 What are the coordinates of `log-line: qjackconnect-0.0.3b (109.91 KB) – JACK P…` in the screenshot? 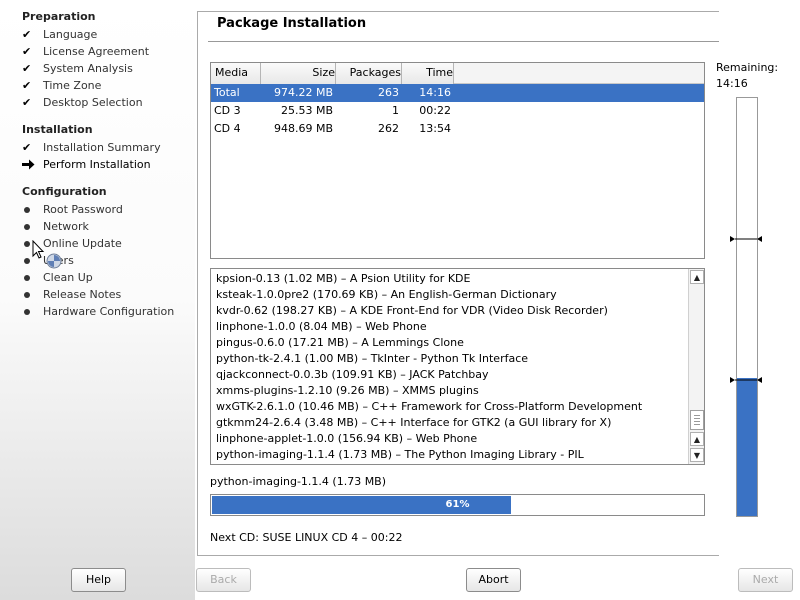 It's located at (352, 374).